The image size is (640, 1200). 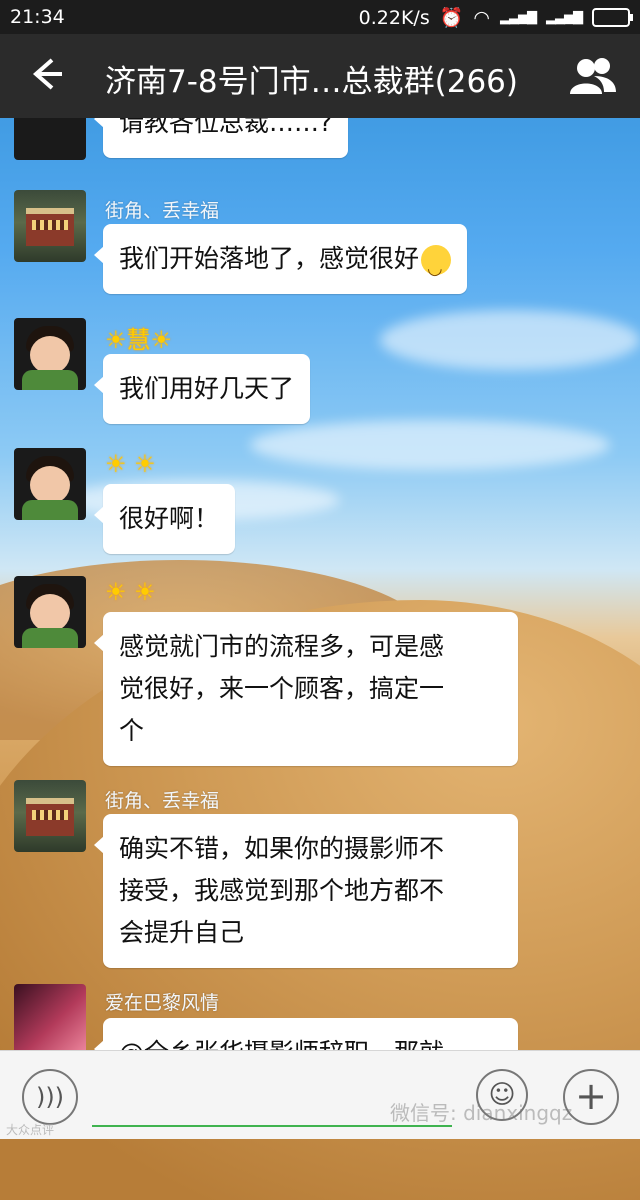 I want to click on status-time: 21:34, so click(x=37, y=17).